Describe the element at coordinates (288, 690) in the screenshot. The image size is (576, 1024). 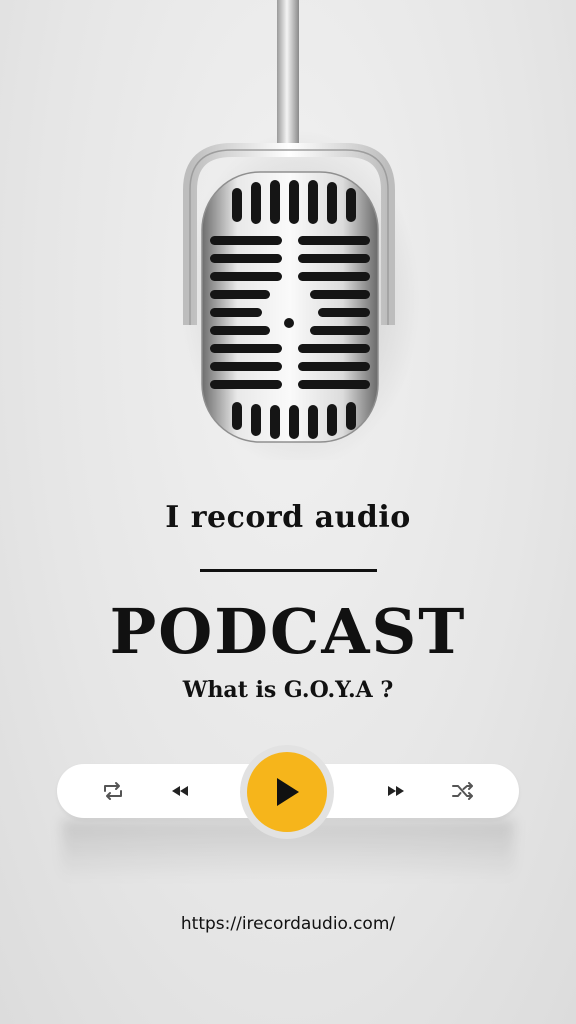
I see `episode-title: What is G.O.Y.A ?` at that location.